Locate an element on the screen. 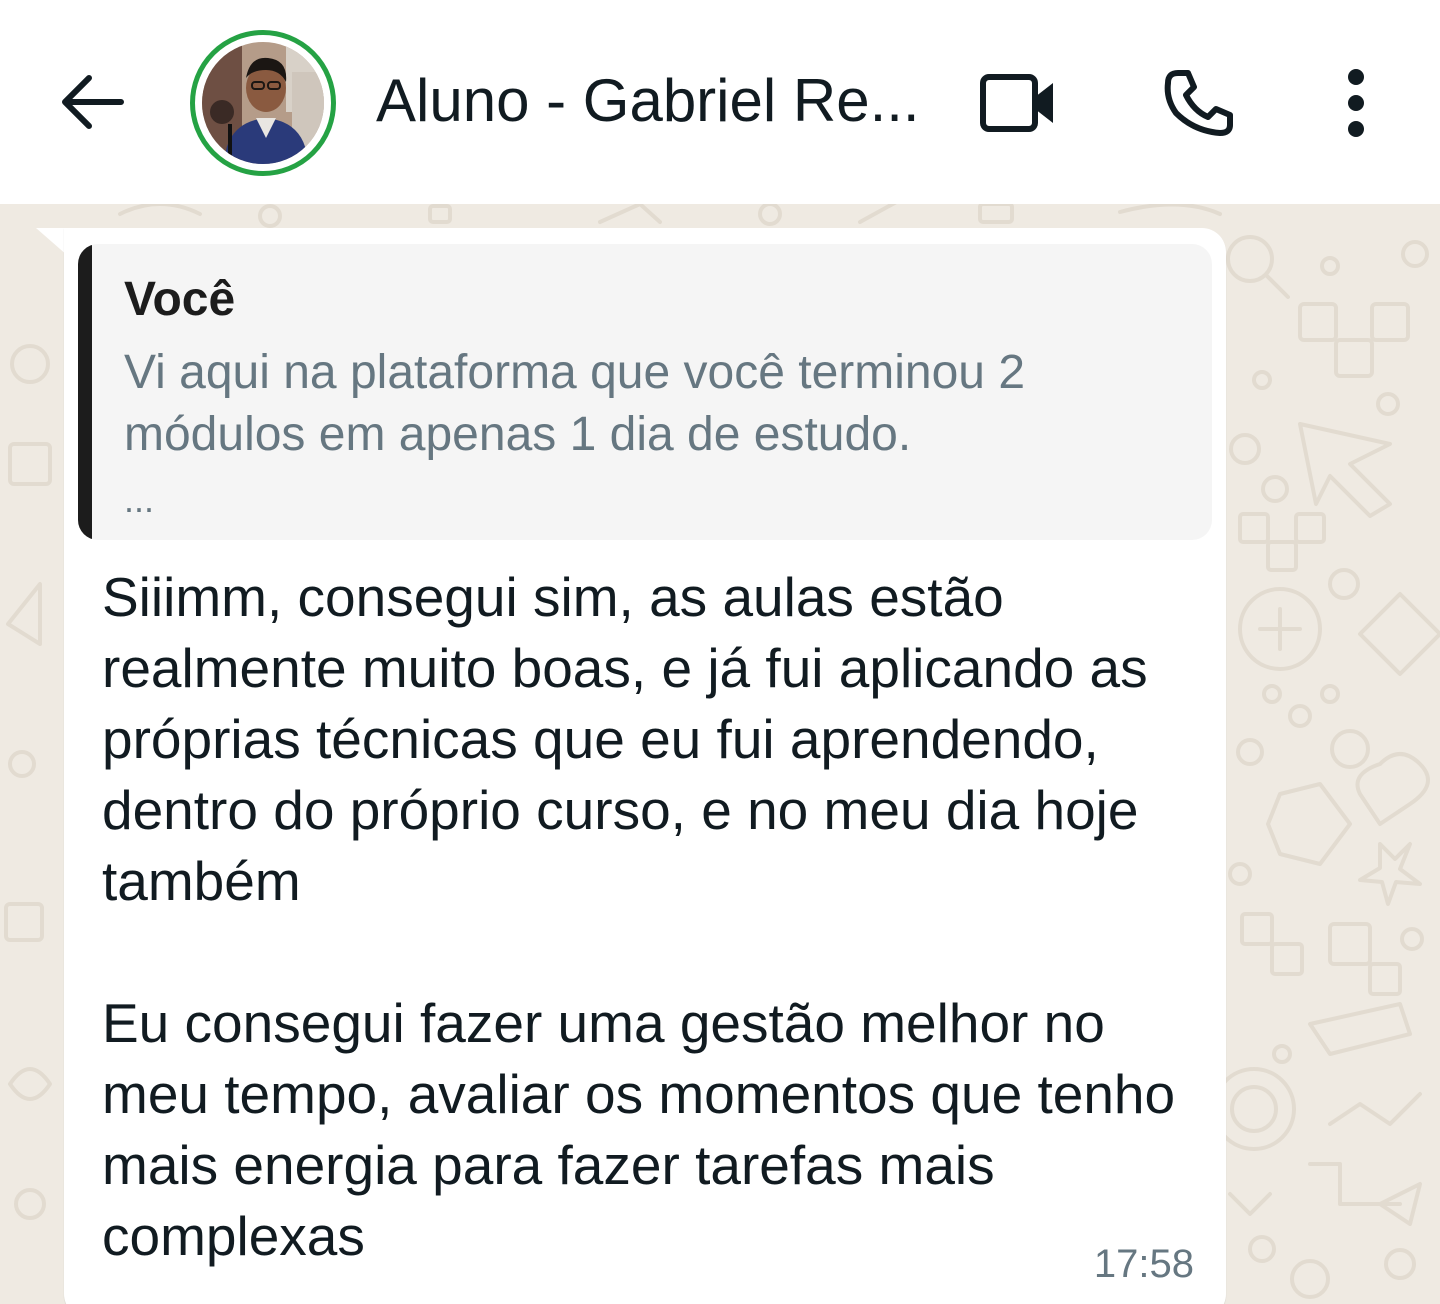 Image resolution: width=1440 pixels, height=1304 pixels. phone-icon is located at coordinates (1198, 103).